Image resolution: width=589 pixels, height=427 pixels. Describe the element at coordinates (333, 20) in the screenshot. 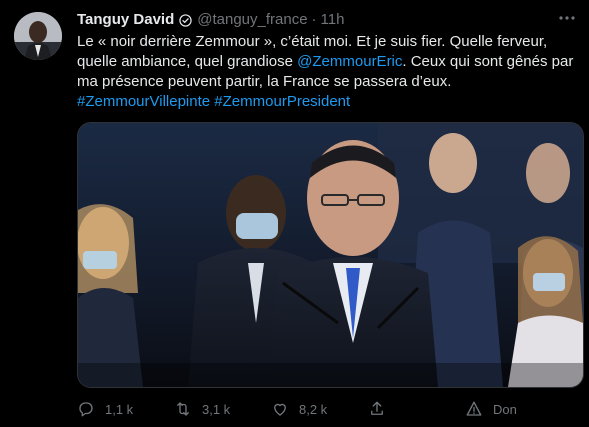

I see `timestamp: 11h` at that location.